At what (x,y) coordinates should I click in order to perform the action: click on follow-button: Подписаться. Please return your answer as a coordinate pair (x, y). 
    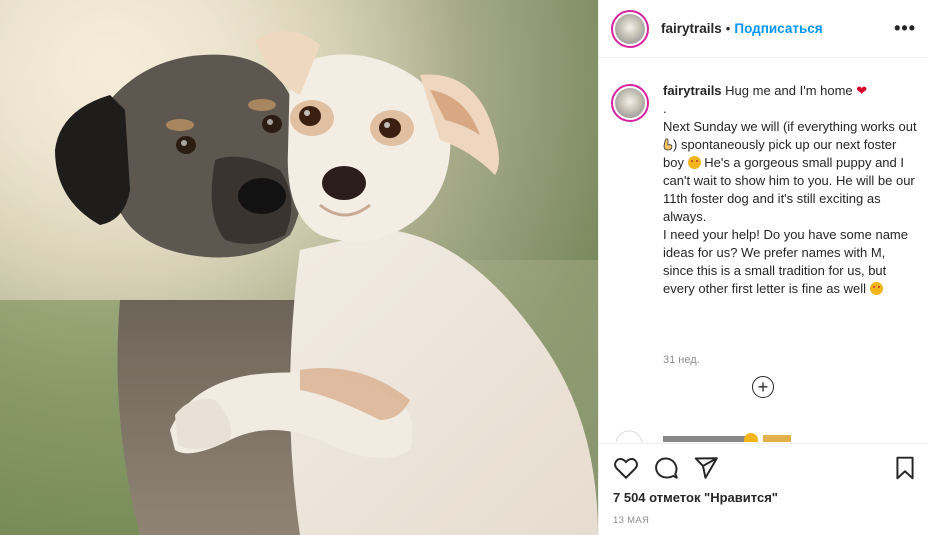
    Looking at the image, I should click on (778, 28).